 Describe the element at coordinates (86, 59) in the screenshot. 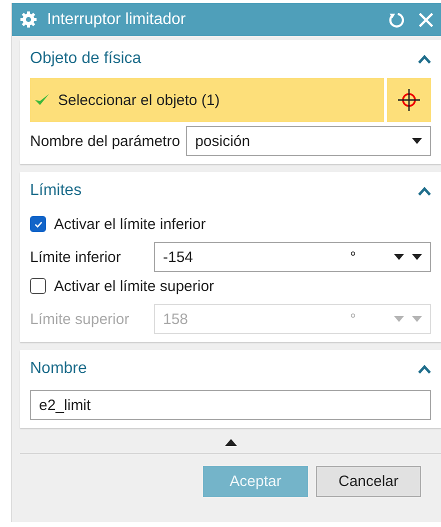

I see `section-title: Objeto de física` at that location.